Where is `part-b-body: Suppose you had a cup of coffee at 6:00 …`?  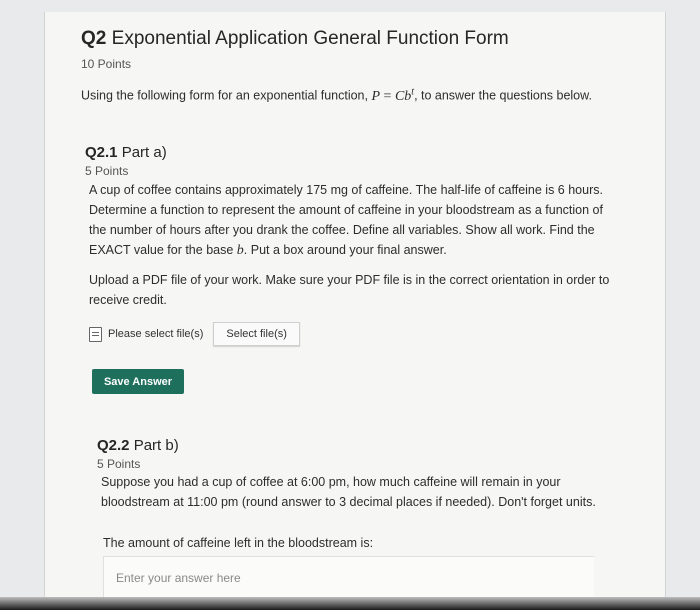
part-b-body: Suppose you had a cup of coffee at 6:00 … is located at coordinates (371, 492).